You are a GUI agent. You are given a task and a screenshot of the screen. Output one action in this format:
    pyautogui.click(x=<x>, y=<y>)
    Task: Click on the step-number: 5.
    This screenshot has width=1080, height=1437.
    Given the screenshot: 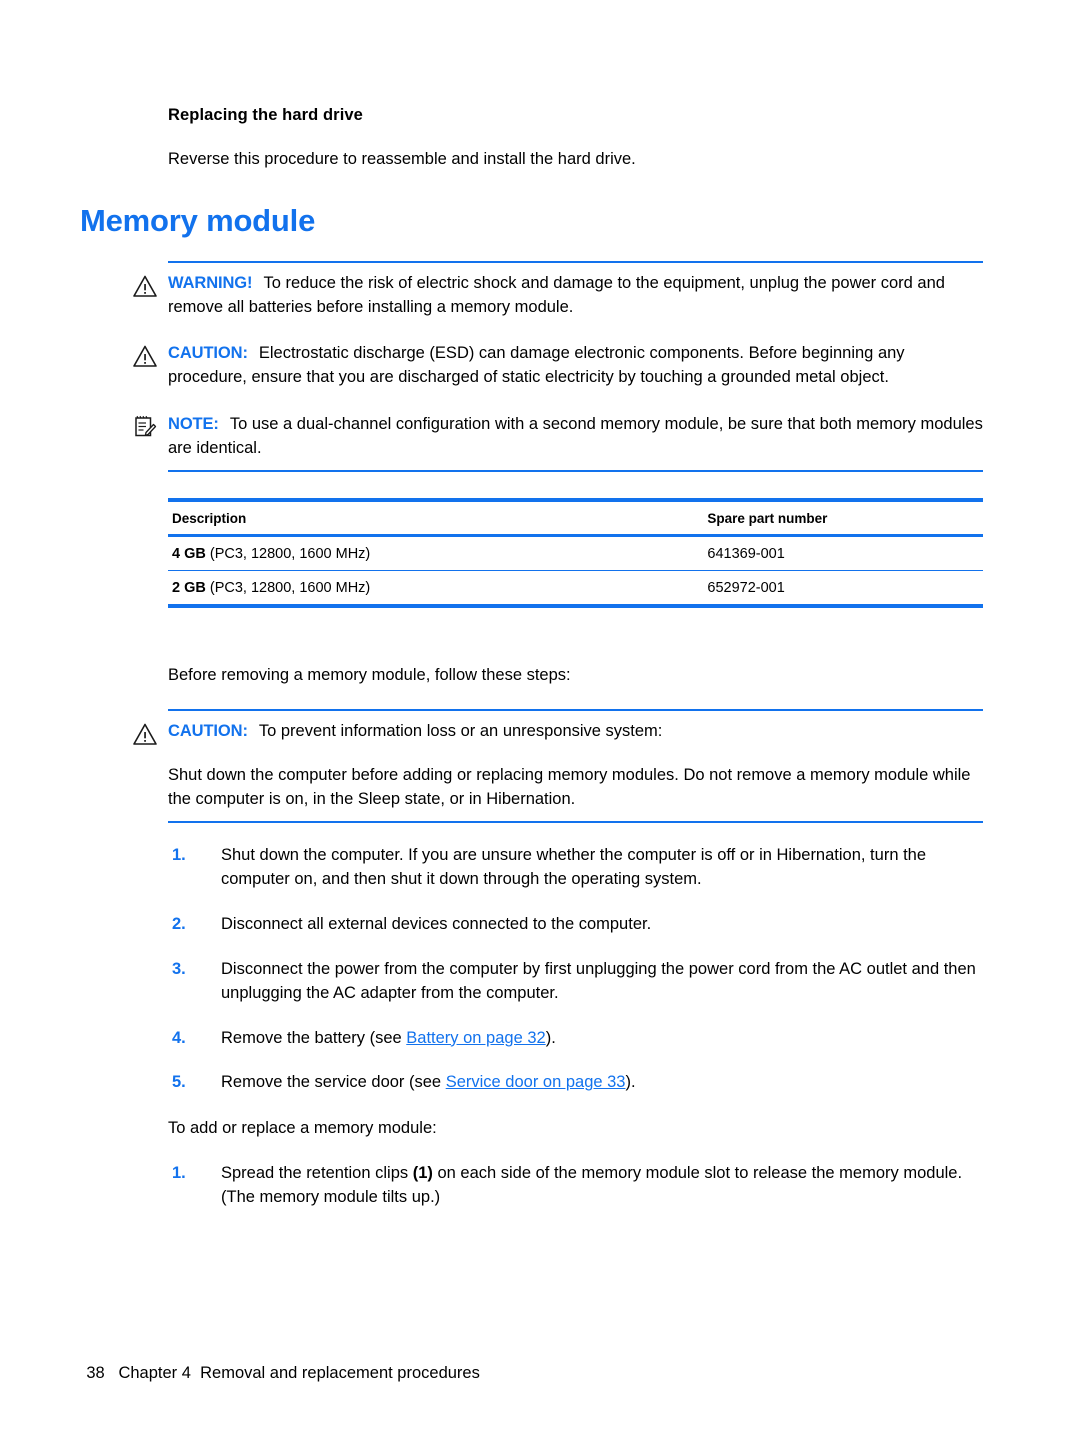 What is the action you would take?
    pyautogui.click(x=179, y=1082)
    